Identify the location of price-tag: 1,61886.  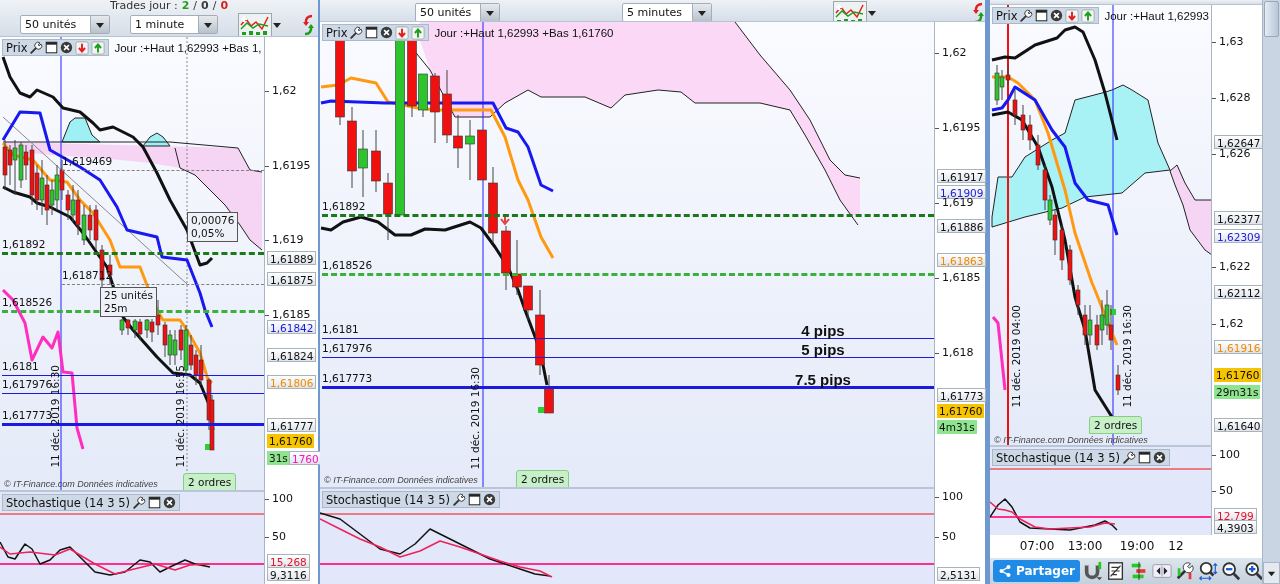
(962, 226).